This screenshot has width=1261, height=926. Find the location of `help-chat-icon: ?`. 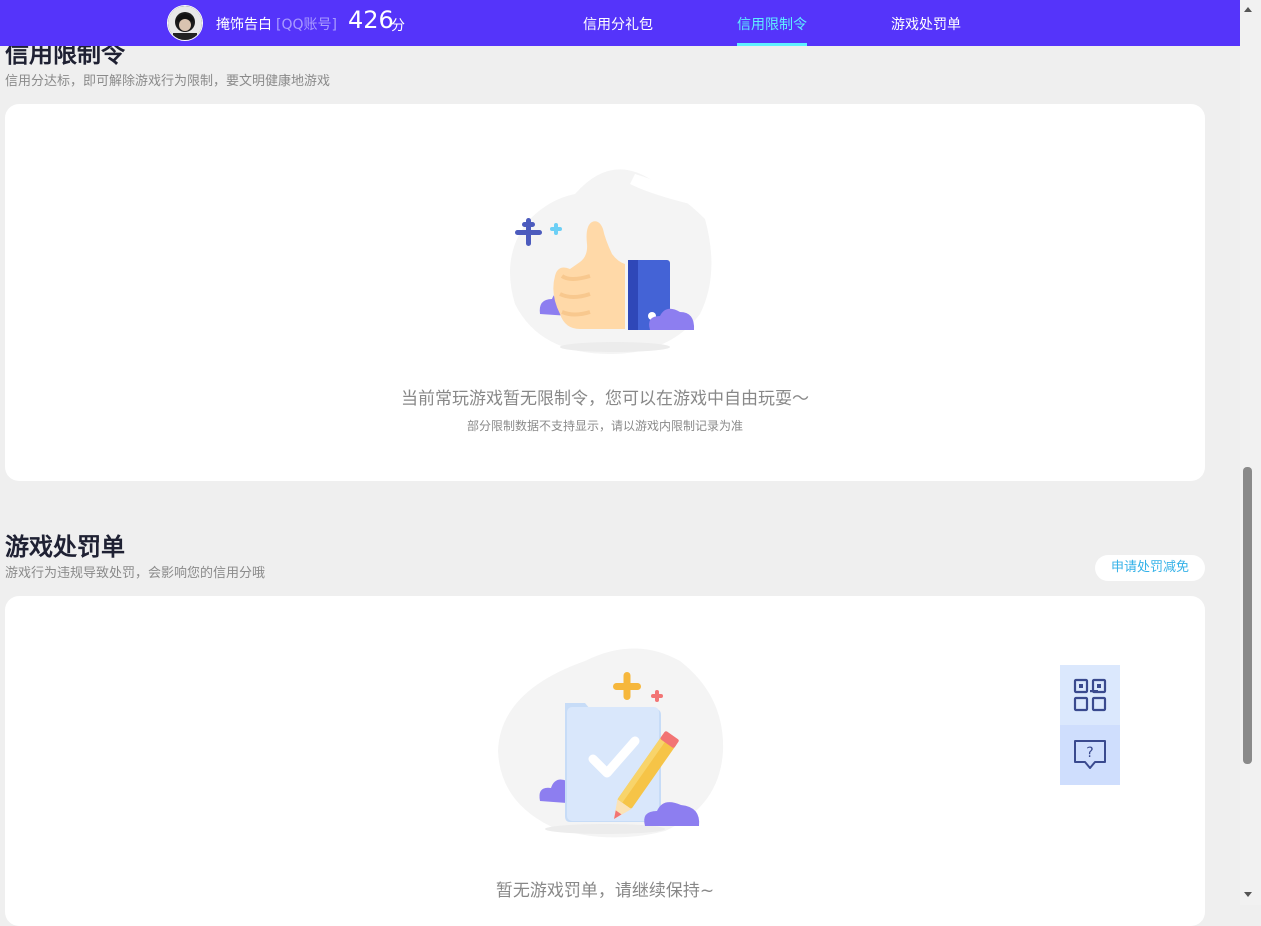

help-chat-icon: ? is located at coordinates (1090, 754).